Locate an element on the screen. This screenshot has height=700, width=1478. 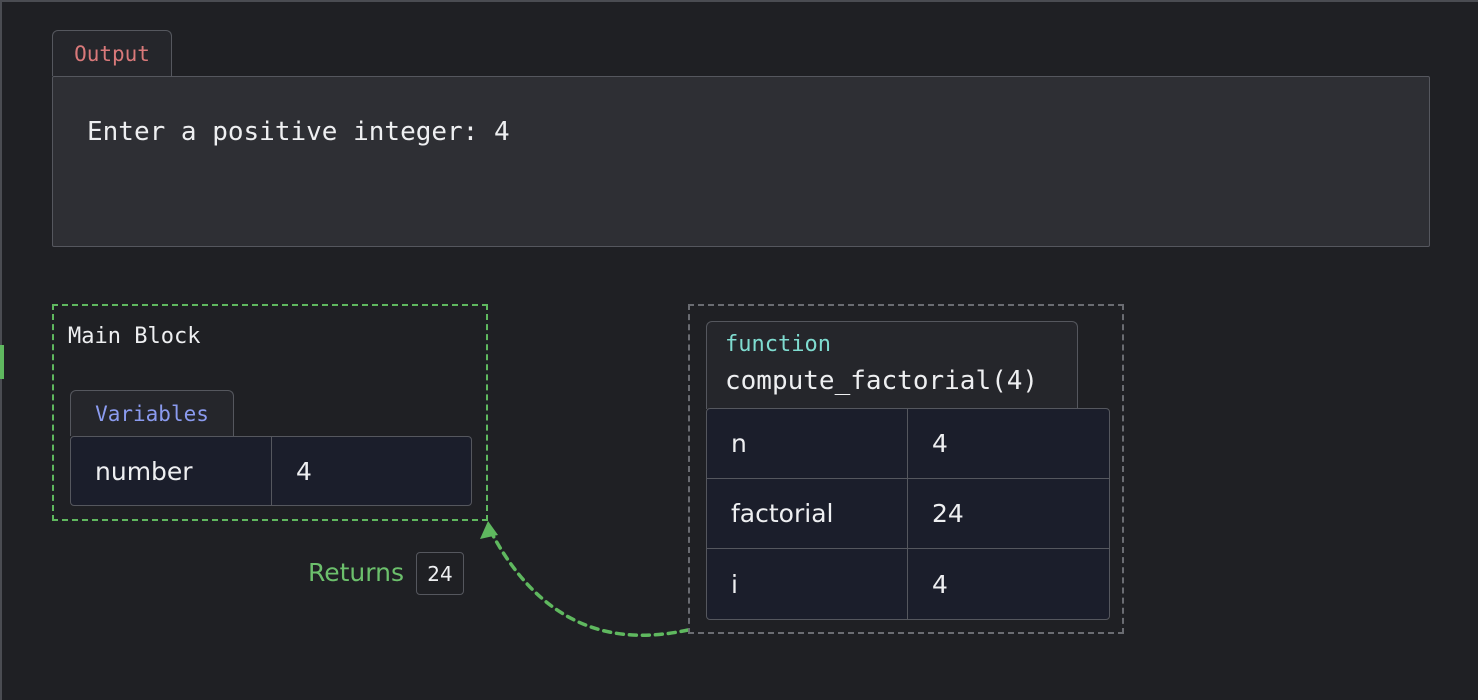
variable-name: i is located at coordinates (807, 584).